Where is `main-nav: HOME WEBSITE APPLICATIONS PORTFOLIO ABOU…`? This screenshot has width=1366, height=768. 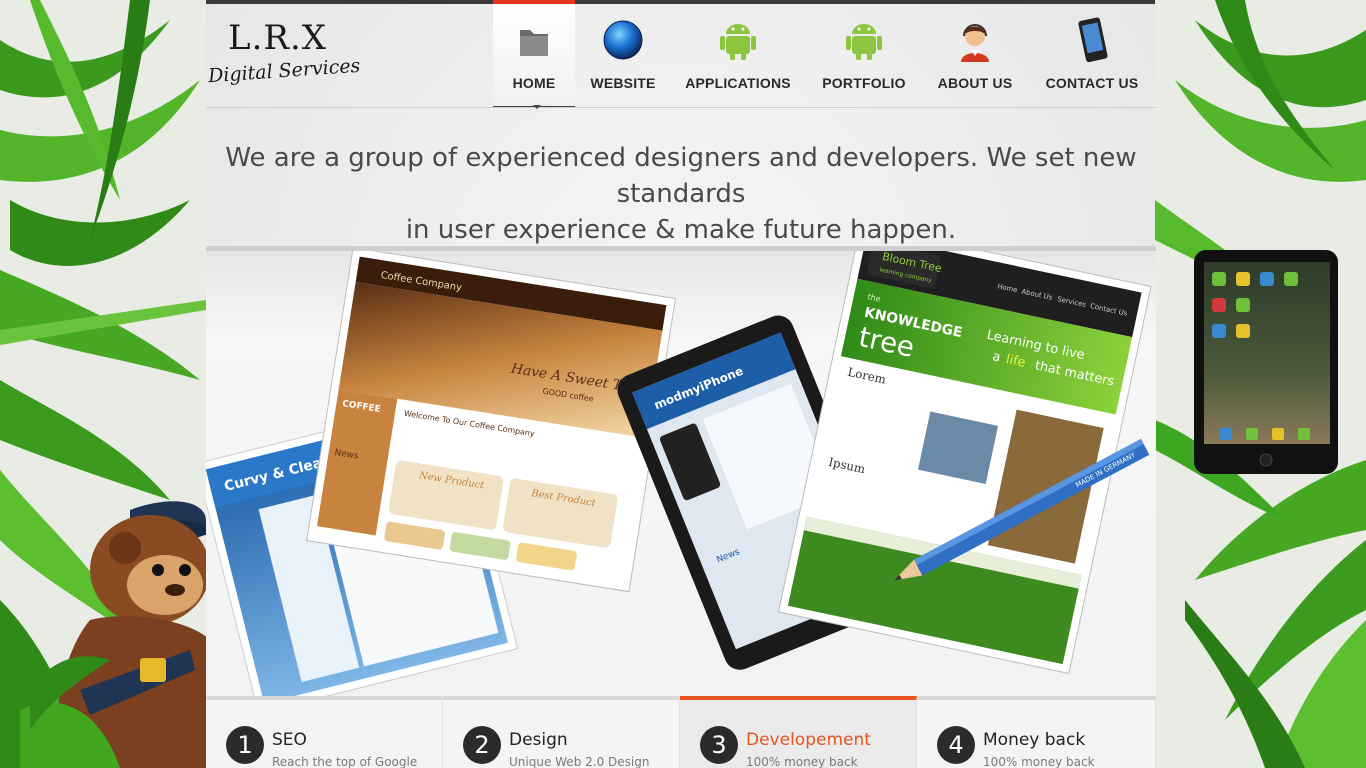 main-nav: HOME WEBSITE APPLICATIONS PORTFOLIO ABOU… is located at coordinates (681, 54).